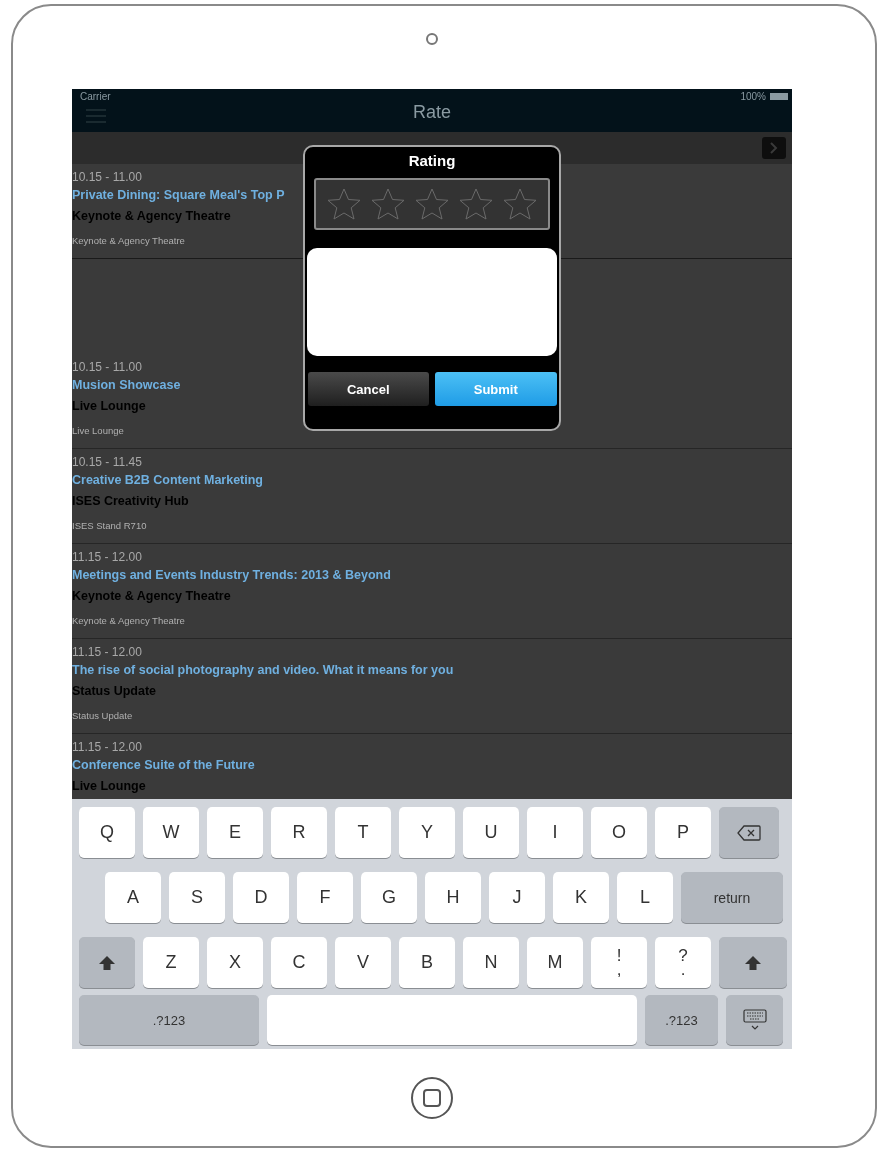 This screenshot has width=889, height=1153. What do you see at coordinates (325, 897) in the screenshot?
I see `letter-key: F` at bounding box center [325, 897].